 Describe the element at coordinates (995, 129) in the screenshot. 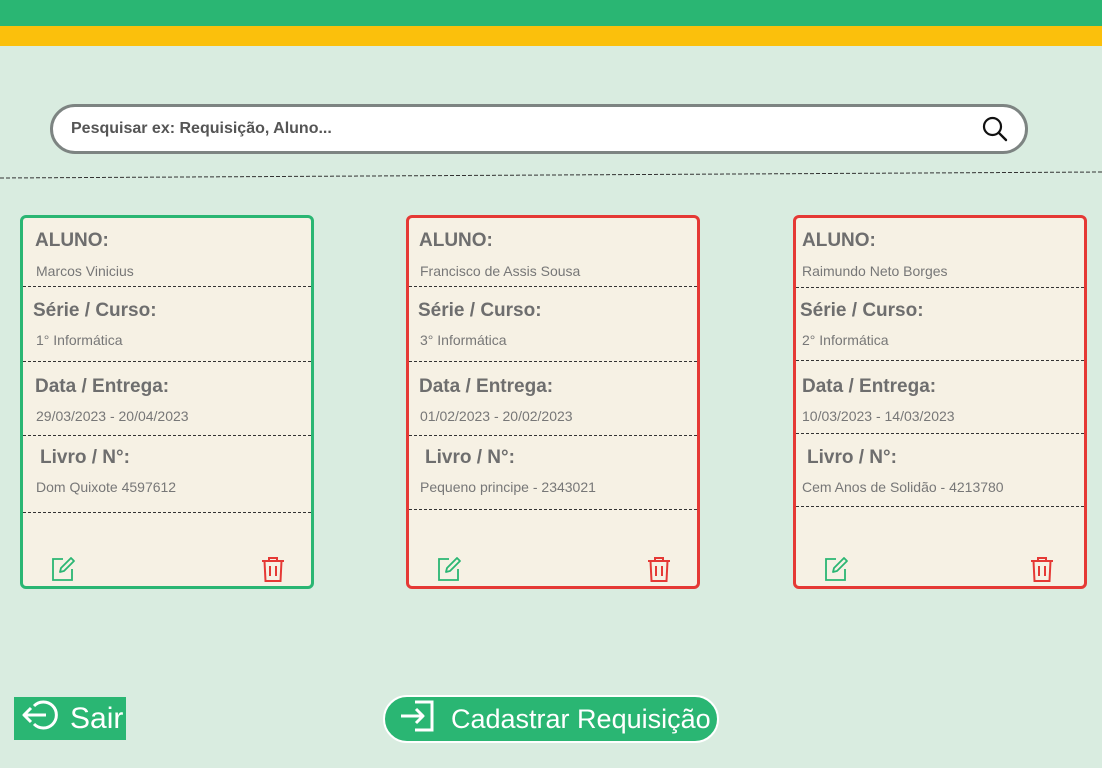

I see `search-icon` at that location.